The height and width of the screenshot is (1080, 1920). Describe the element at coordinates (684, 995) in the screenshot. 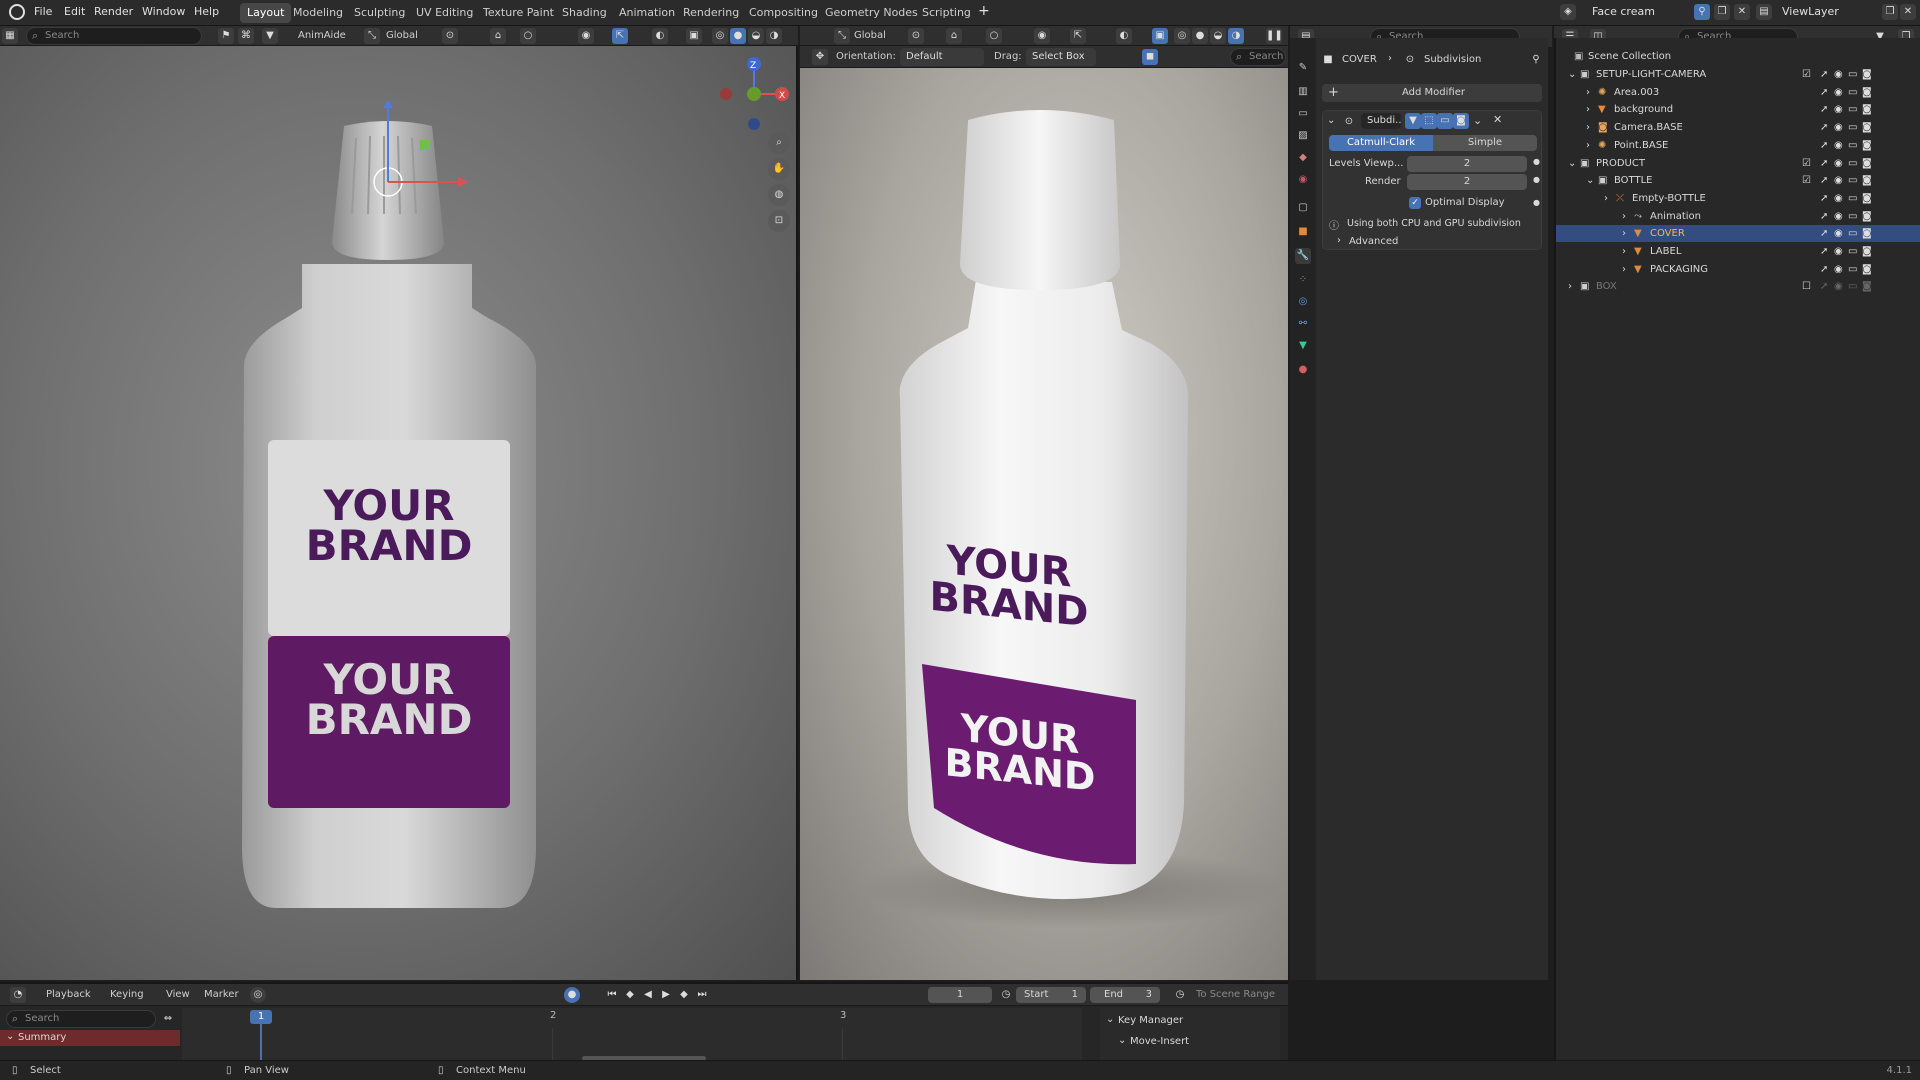

I see `next-keyframe-icon: ◆` at that location.